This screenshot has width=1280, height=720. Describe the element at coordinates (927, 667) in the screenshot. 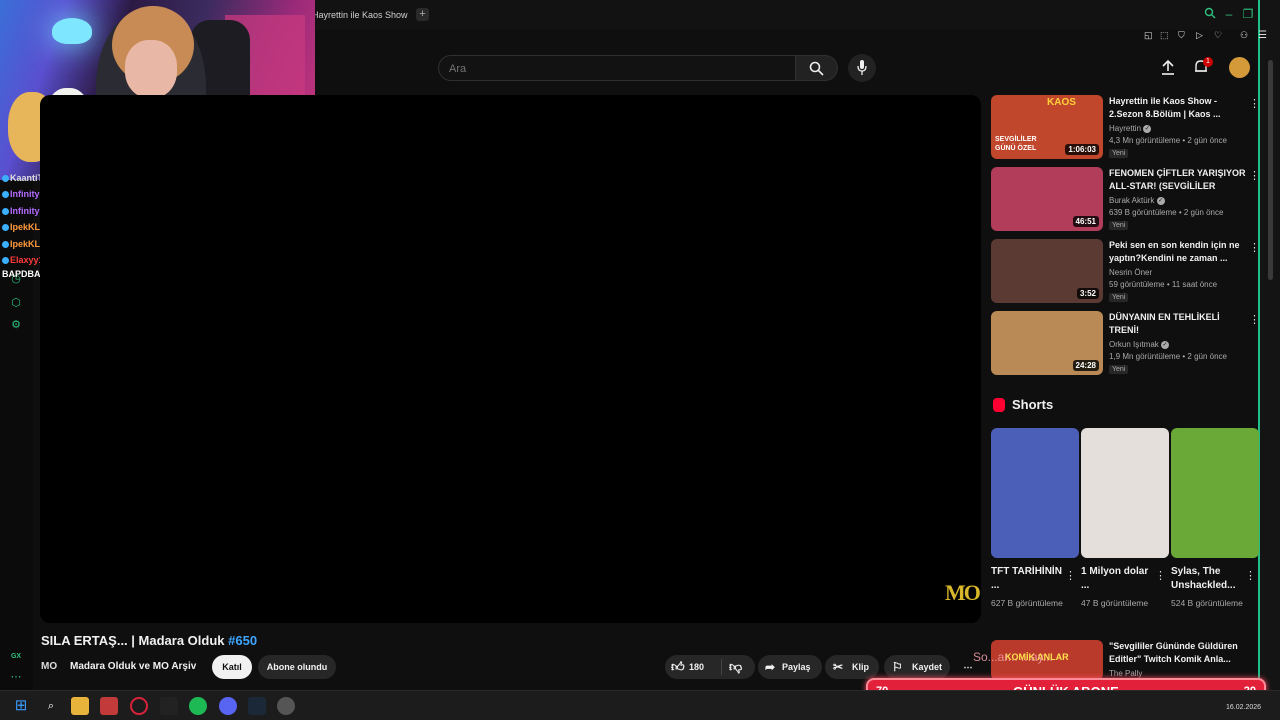

I see `save-label: Kaydet` at that location.